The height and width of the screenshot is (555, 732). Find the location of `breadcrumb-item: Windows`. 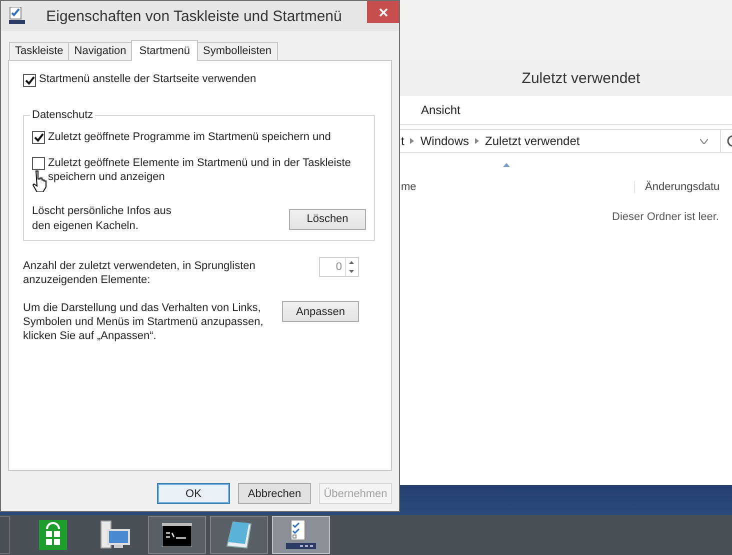

breadcrumb-item: Windows is located at coordinates (445, 141).